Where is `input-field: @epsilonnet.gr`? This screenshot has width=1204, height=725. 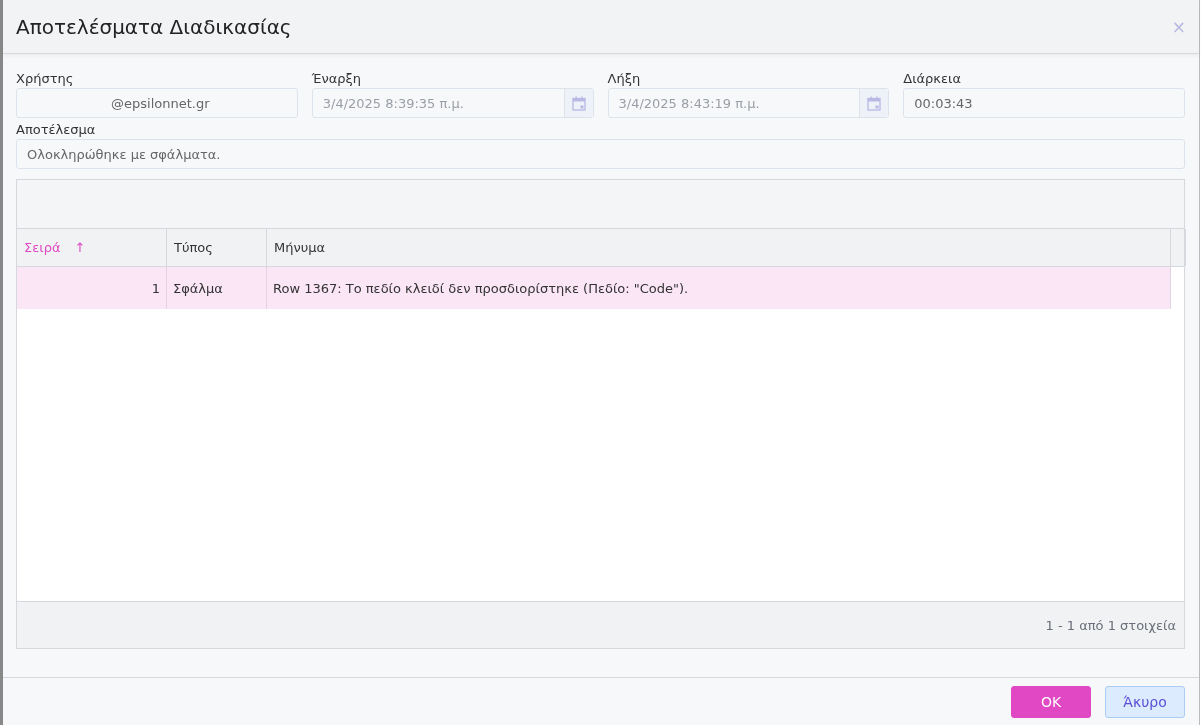
input-field: @epsilonnet.gr is located at coordinates (157, 103).